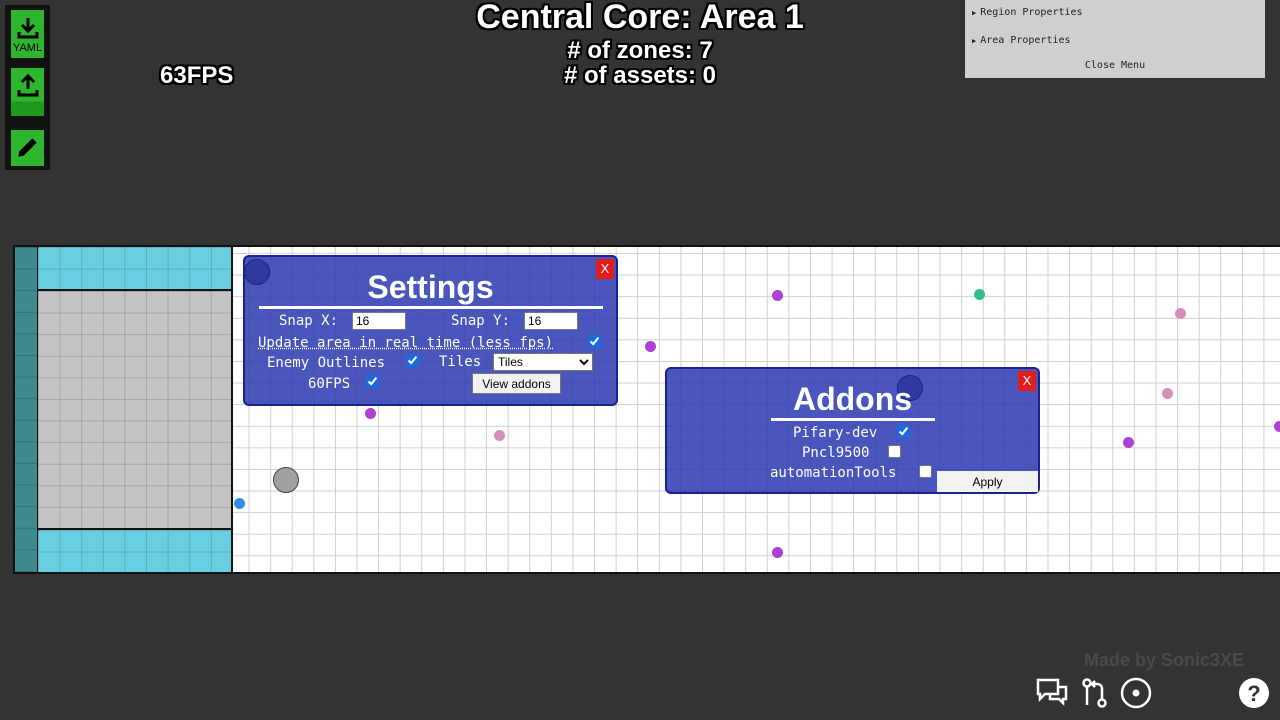 Image resolution: width=1280 pixels, height=720 pixels. Describe the element at coordinates (1031, 12) in the screenshot. I see `region-properties-label: Region Properties` at that location.